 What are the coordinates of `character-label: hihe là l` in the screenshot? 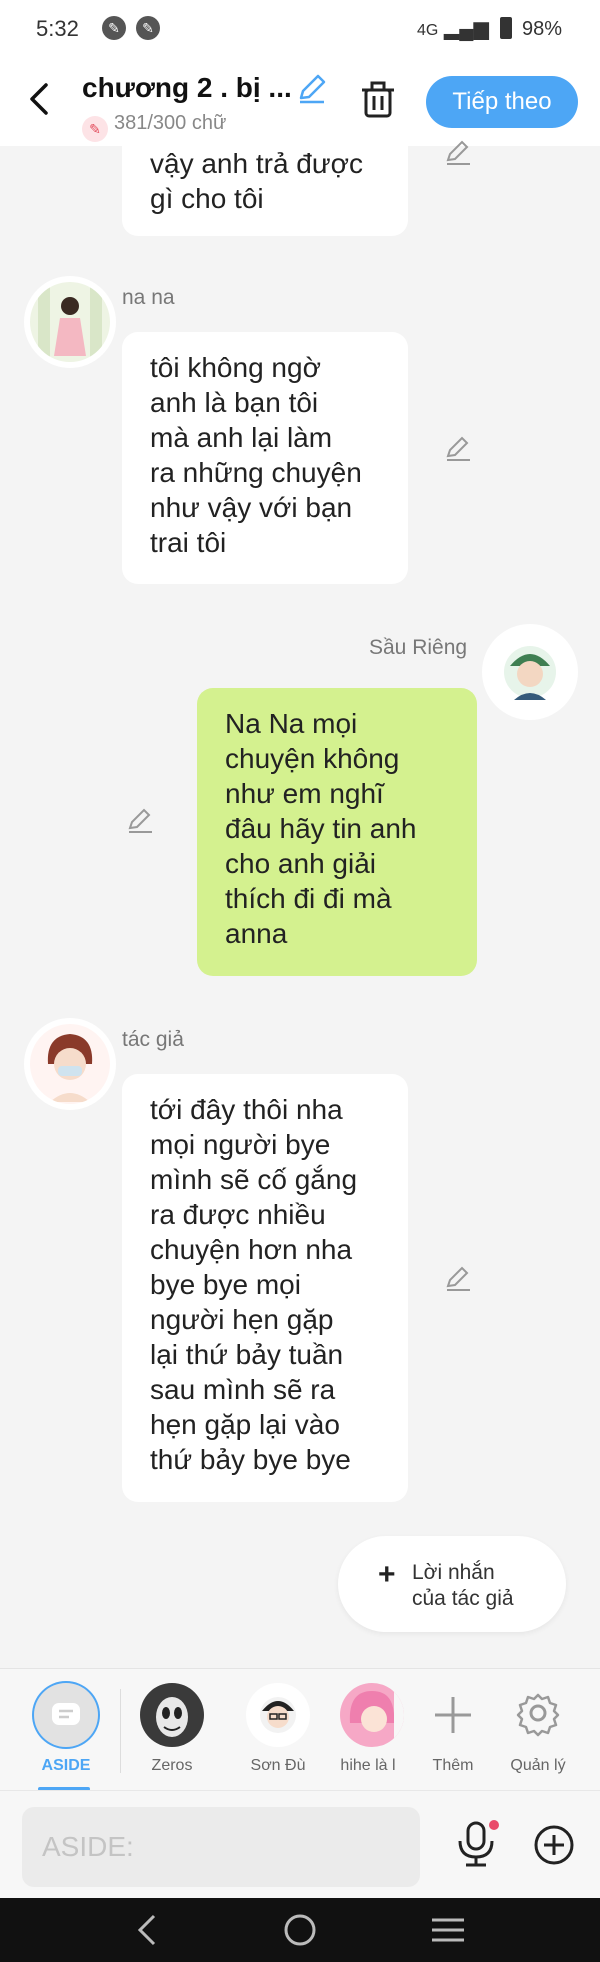 It's located at (368, 1765).